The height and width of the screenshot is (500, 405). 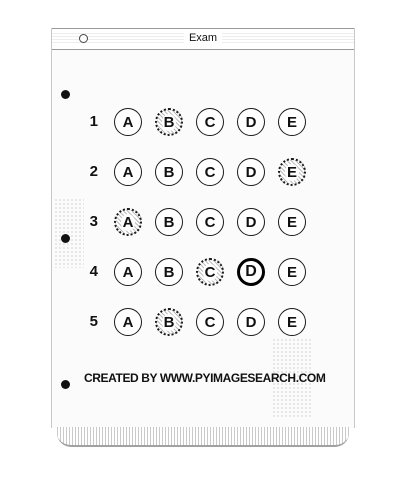 I want to click on answer-bubble-q5-c: C, so click(x=210, y=322).